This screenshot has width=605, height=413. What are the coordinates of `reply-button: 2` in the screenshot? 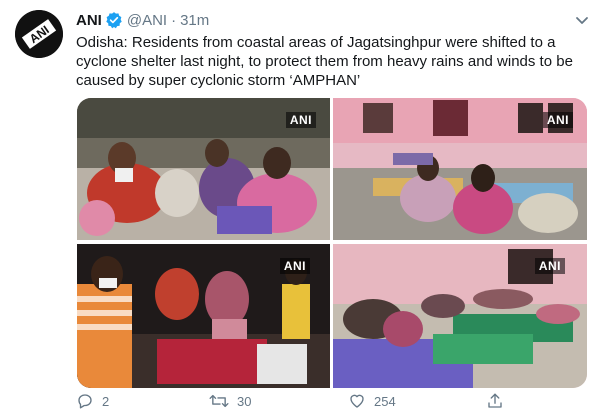 It's located at (92, 401).